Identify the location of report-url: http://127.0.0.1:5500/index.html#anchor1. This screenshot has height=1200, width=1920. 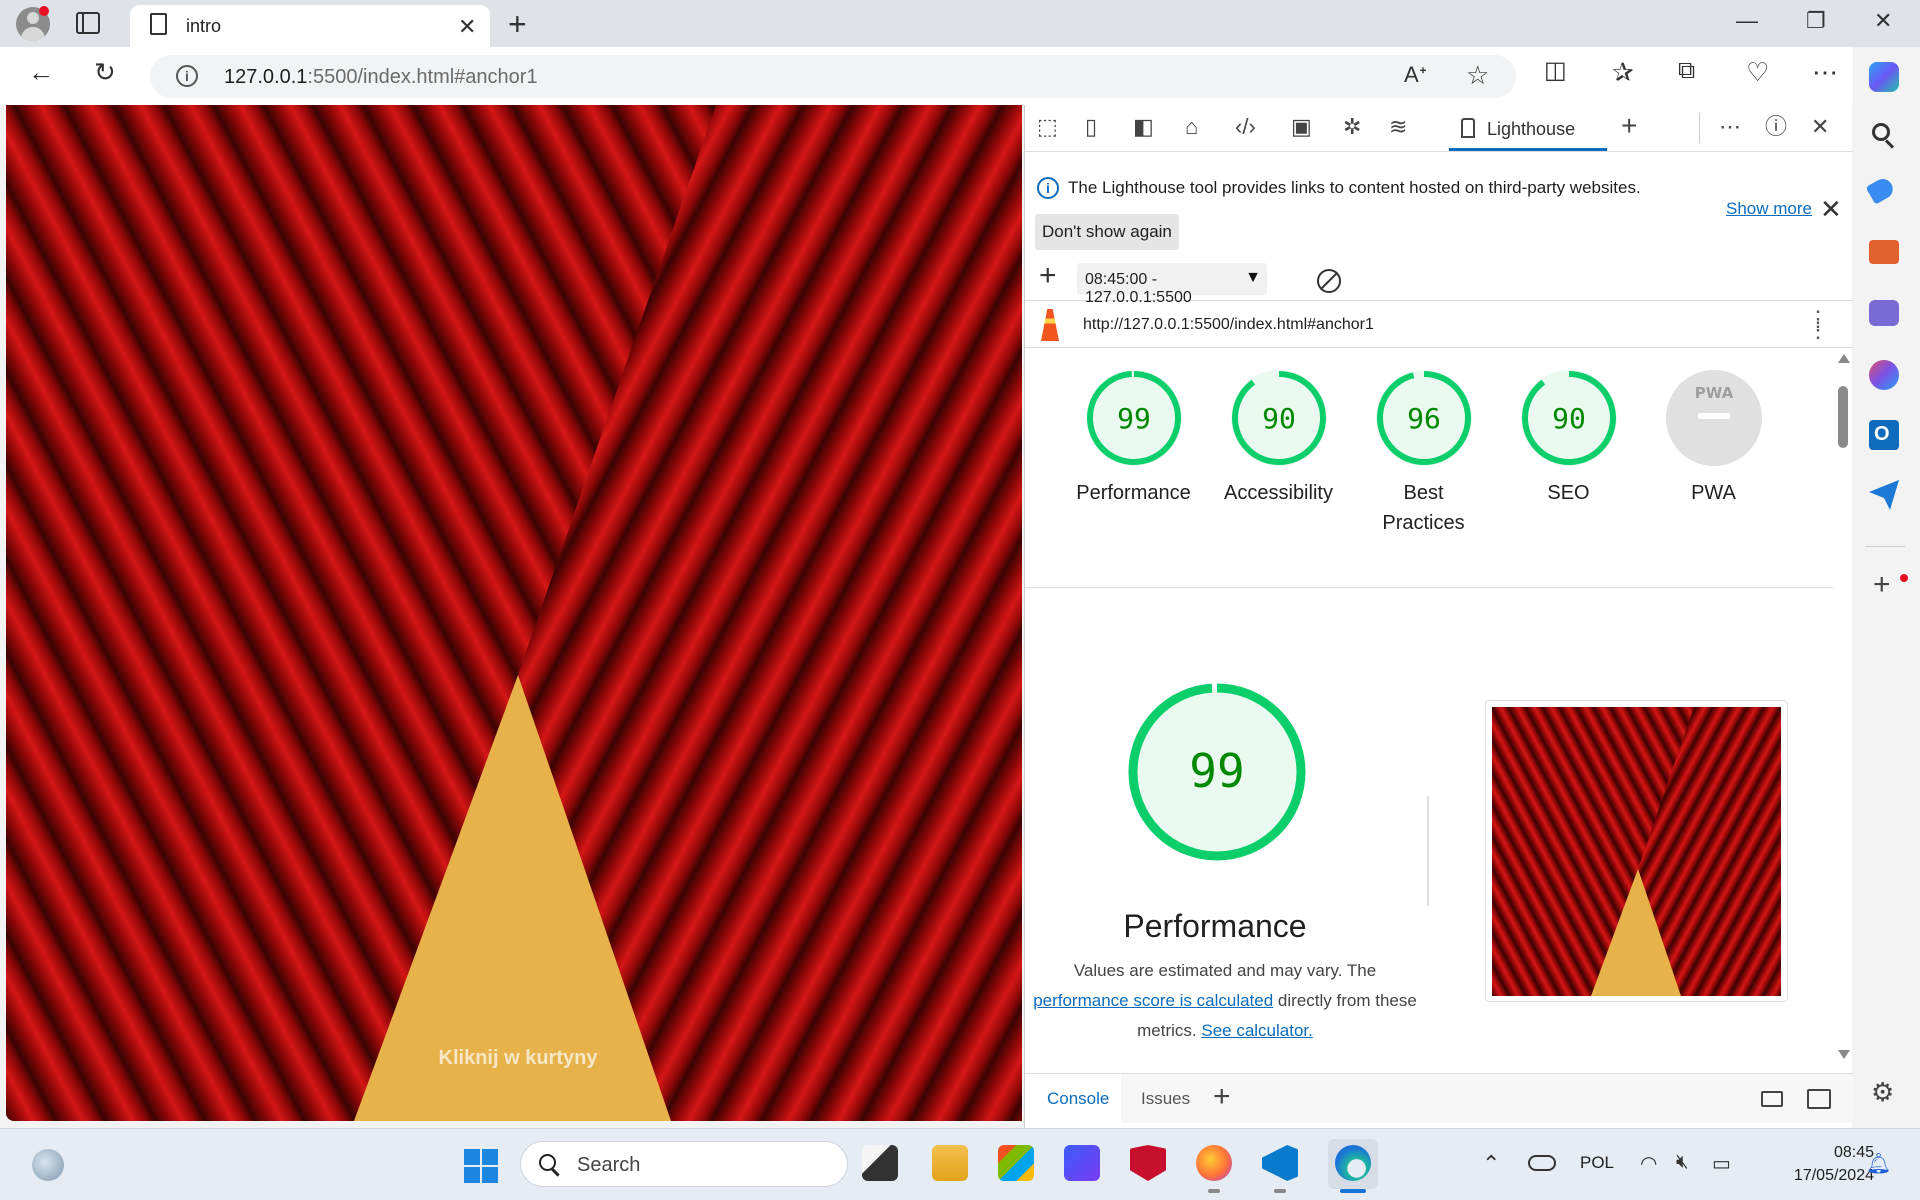
(1228, 324).